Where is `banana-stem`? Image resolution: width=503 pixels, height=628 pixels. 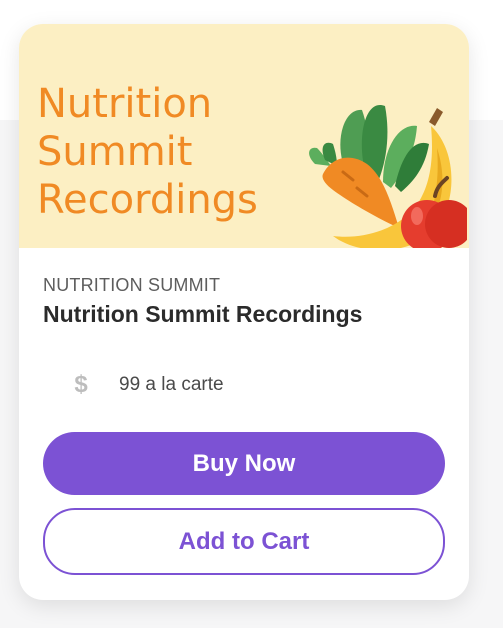
banana-stem is located at coordinates (436, 117).